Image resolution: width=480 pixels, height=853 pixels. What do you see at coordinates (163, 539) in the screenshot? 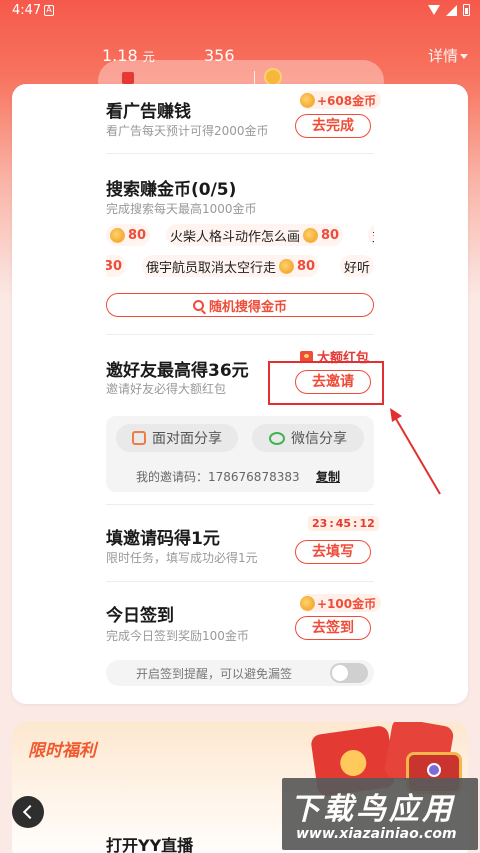
I see `fill-code-title: 填邀请码得1元` at bounding box center [163, 539].